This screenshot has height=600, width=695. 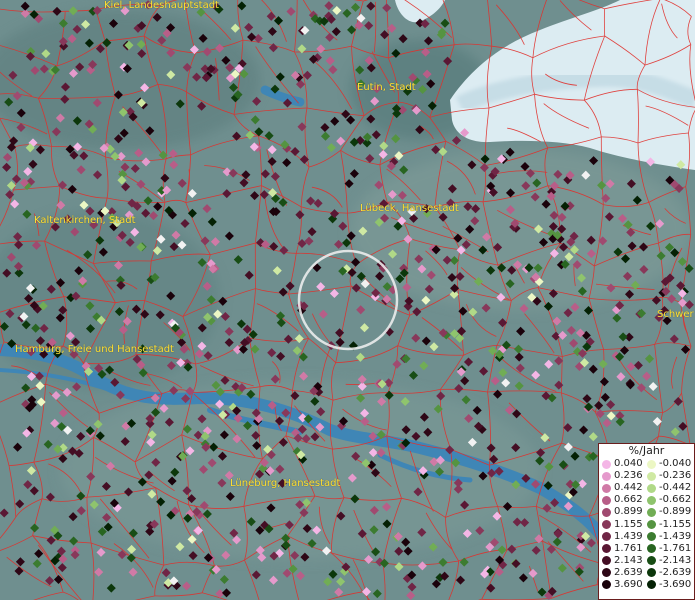 What do you see at coordinates (675, 314) in the screenshot?
I see `city-label-schwerin: Schwer` at bounding box center [675, 314].